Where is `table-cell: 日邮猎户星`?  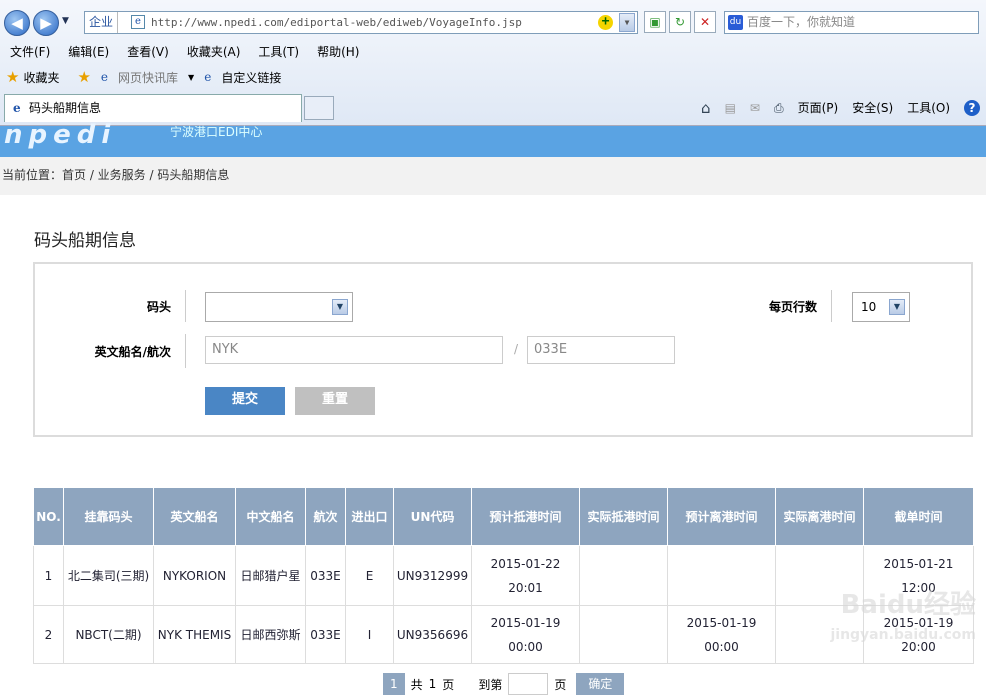
table-cell: 日邮猎户星 is located at coordinates (270, 575).